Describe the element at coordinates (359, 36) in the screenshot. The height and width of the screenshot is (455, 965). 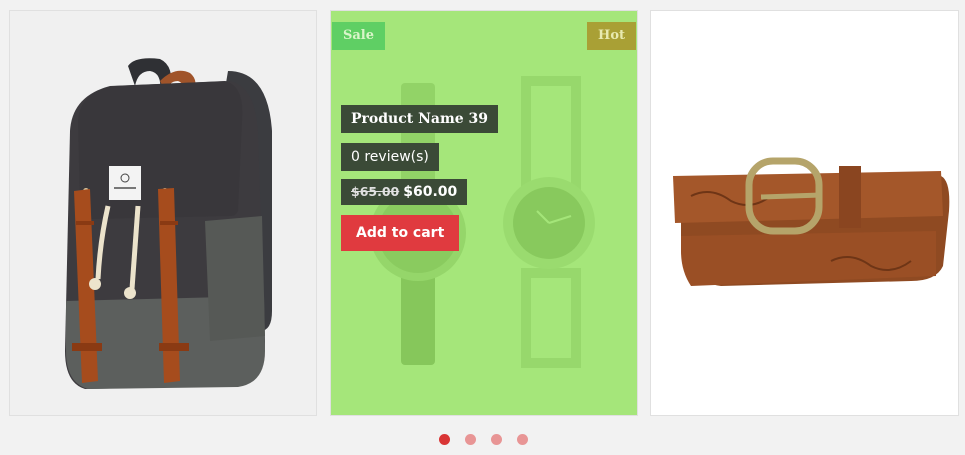
I see `sale-badge: Sale` at that location.